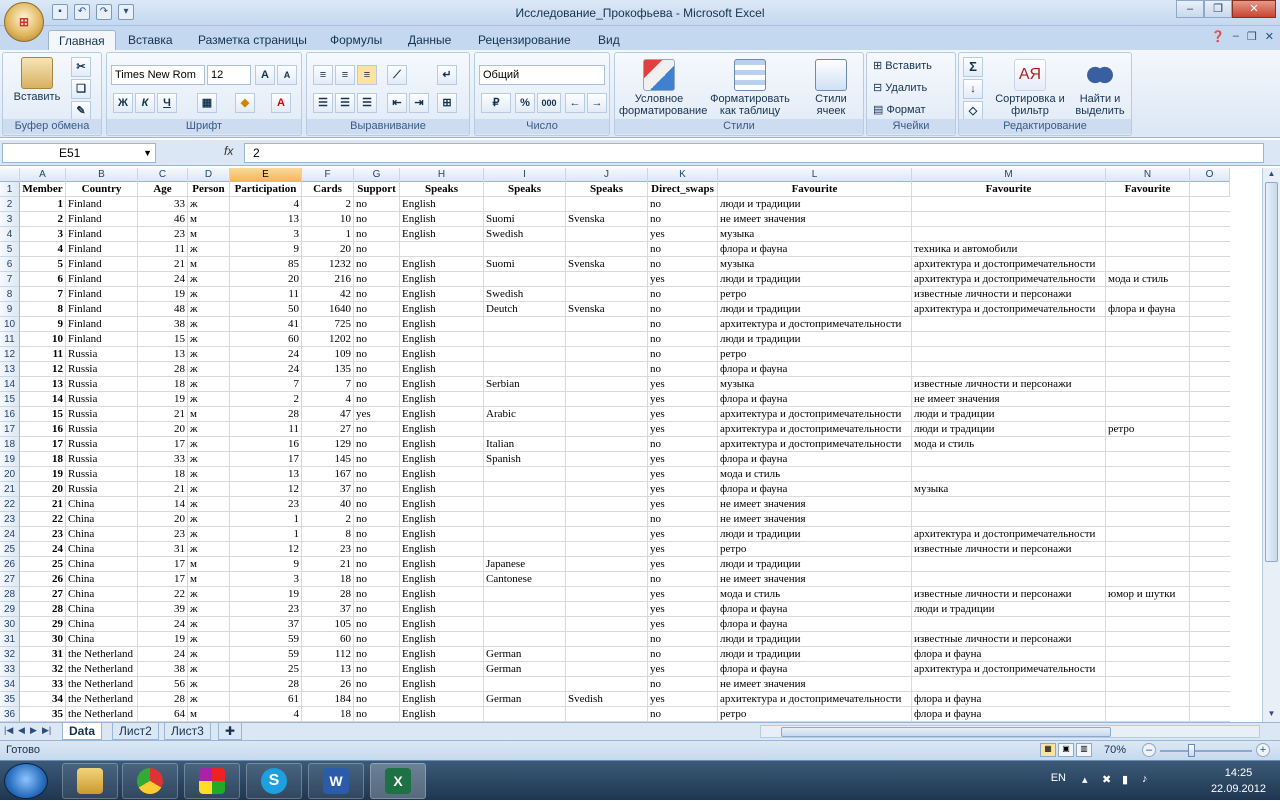 This screenshot has width=1280, height=801. Describe the element at coordinates (398, 781) in the screenshot. I see `taskbar-excel: X` at that location.